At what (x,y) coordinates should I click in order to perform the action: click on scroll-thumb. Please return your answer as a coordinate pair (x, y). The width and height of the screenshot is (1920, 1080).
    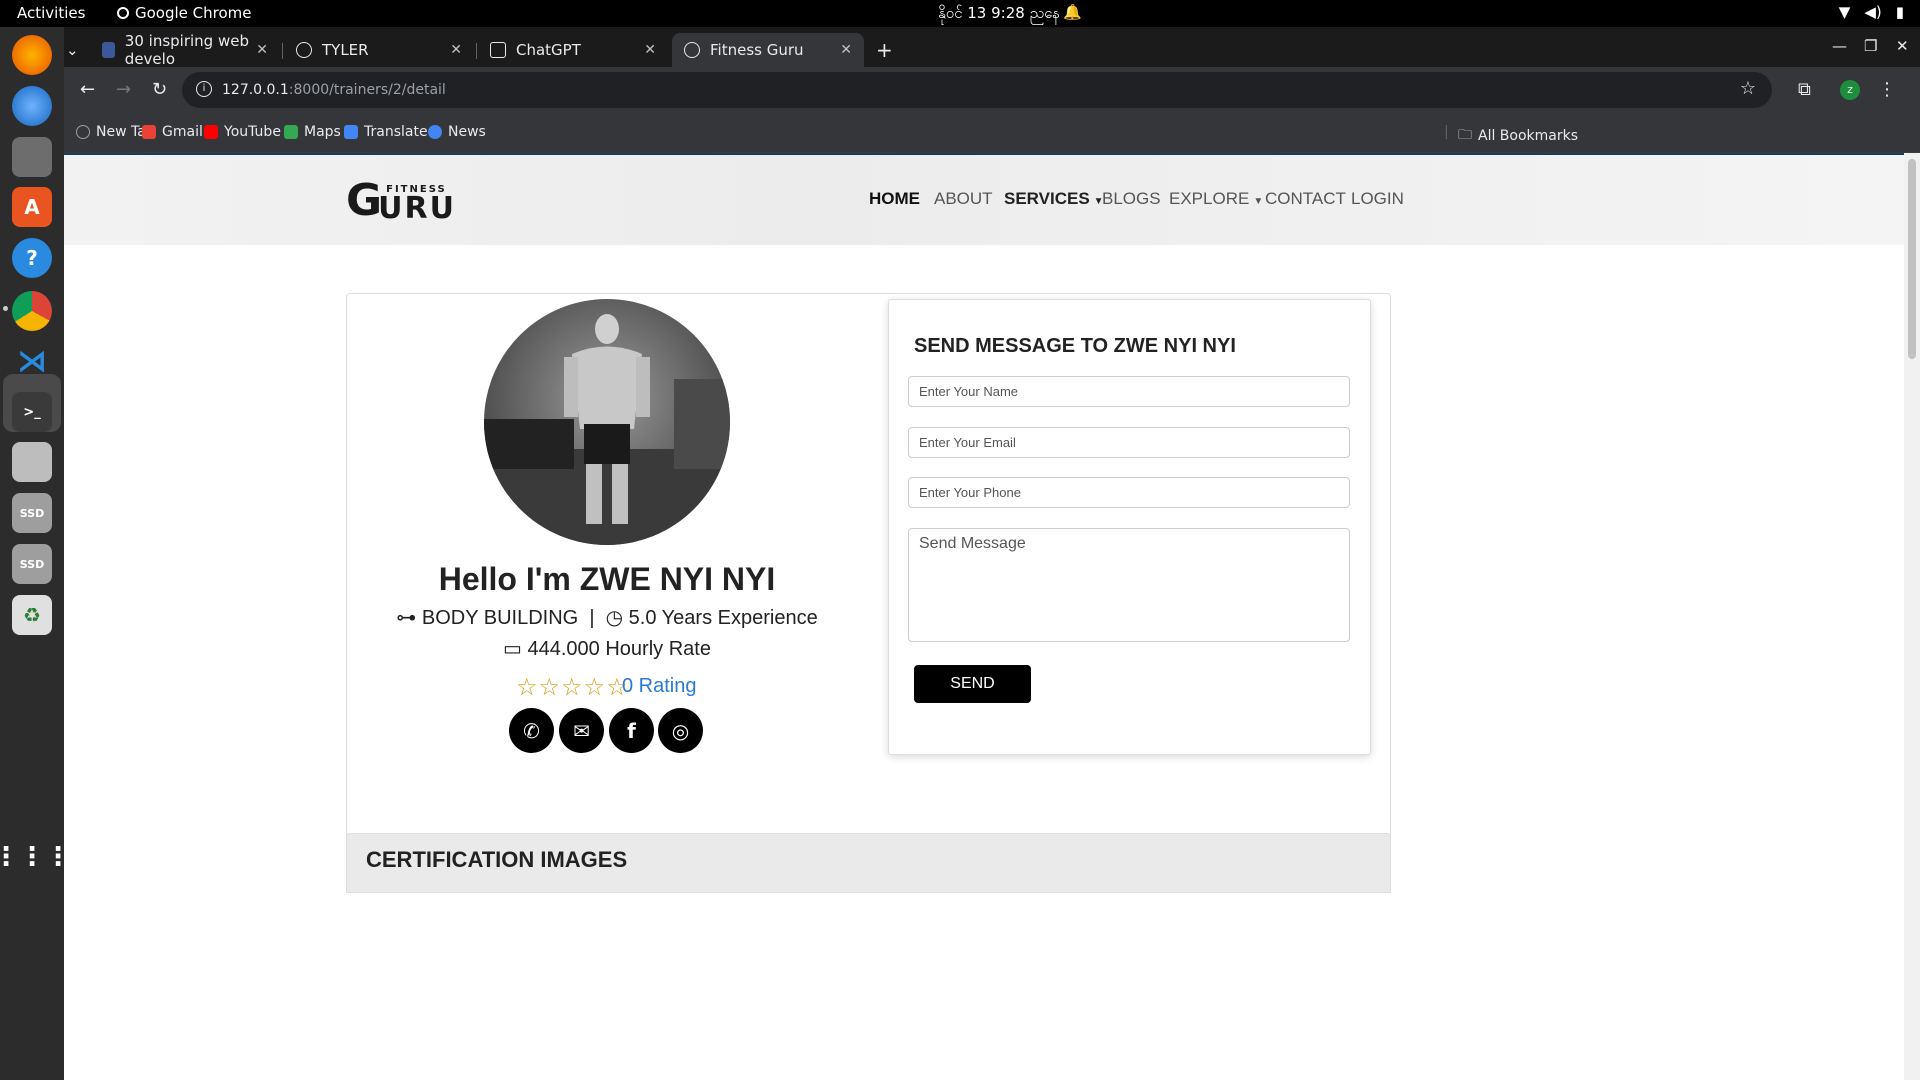
    Looking at the image, I should click on (1912, 259).